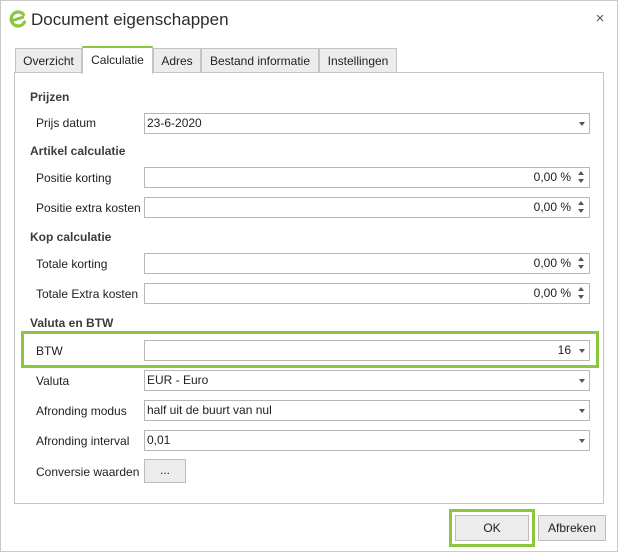  What do you see at coordinates (552, 263) in the screenshot?
I see `totale-korting-value: 0,00 %` at bounding box center [552, 263].